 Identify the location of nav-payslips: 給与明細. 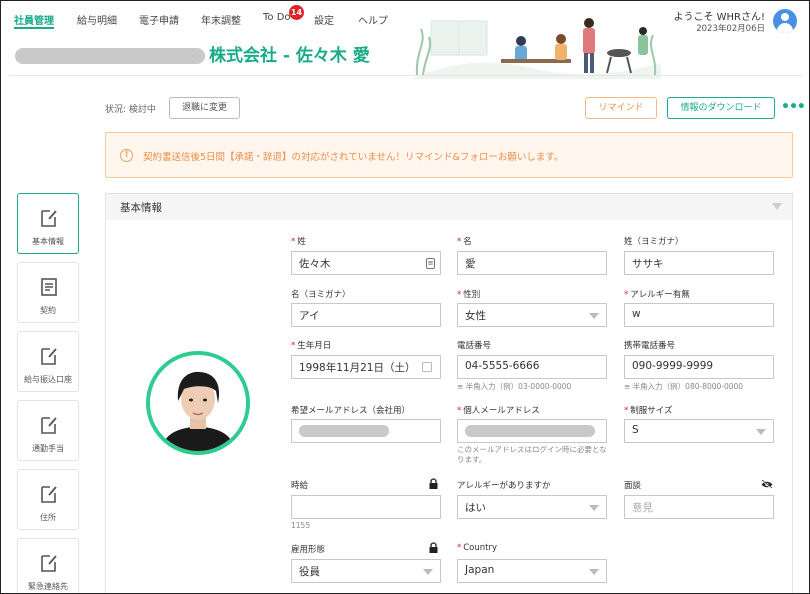
(97, 19).